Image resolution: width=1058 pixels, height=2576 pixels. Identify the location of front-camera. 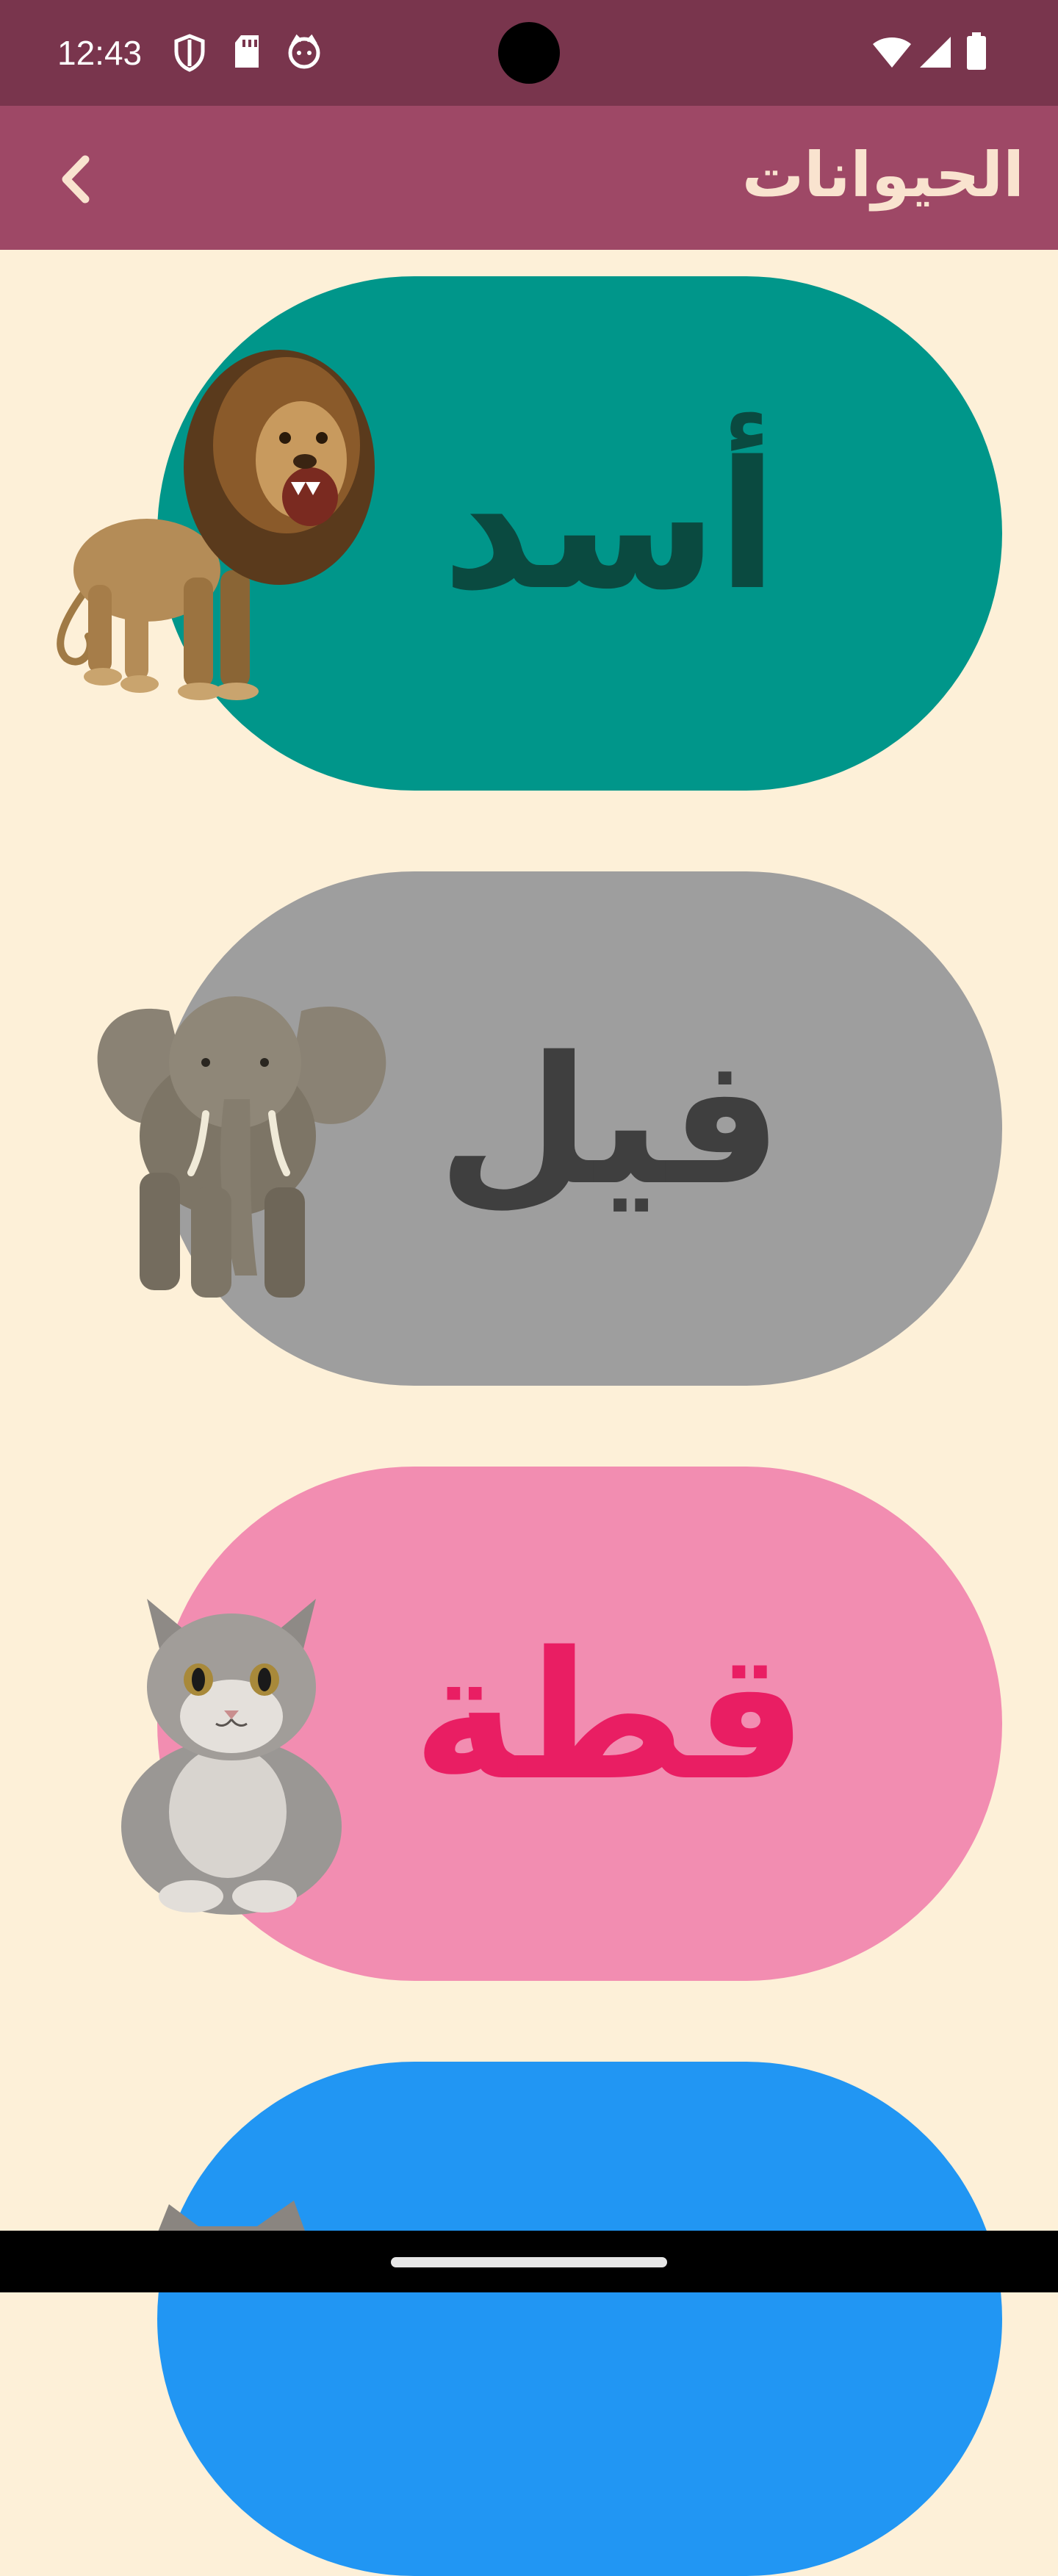
(529, 53).